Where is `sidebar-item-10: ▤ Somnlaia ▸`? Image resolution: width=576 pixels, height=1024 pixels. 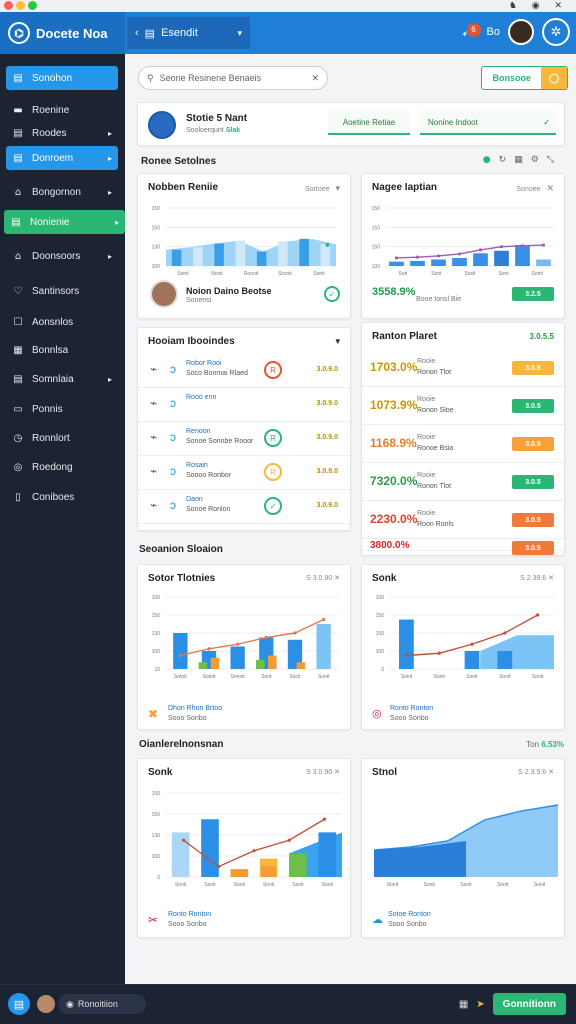 sidebar-item-10: ▤ Somnlaia ▸ is located at coordinates (62, 379).